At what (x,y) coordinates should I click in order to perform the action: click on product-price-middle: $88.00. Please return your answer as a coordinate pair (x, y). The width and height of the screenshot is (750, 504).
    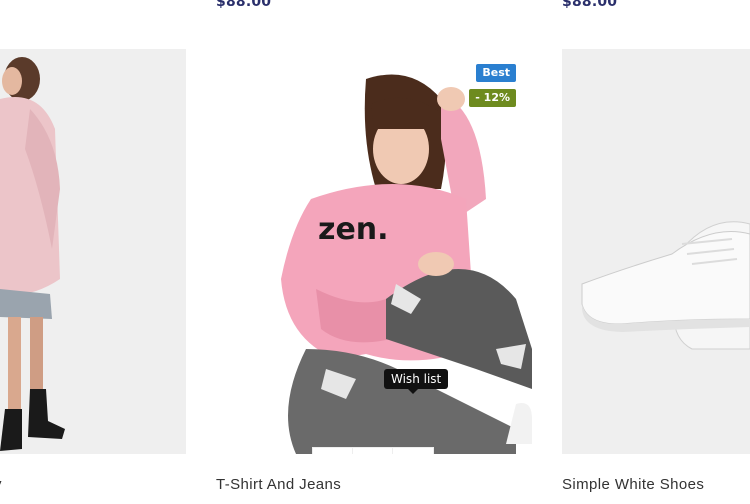
    Looking at the image, I should click on (244, 5).